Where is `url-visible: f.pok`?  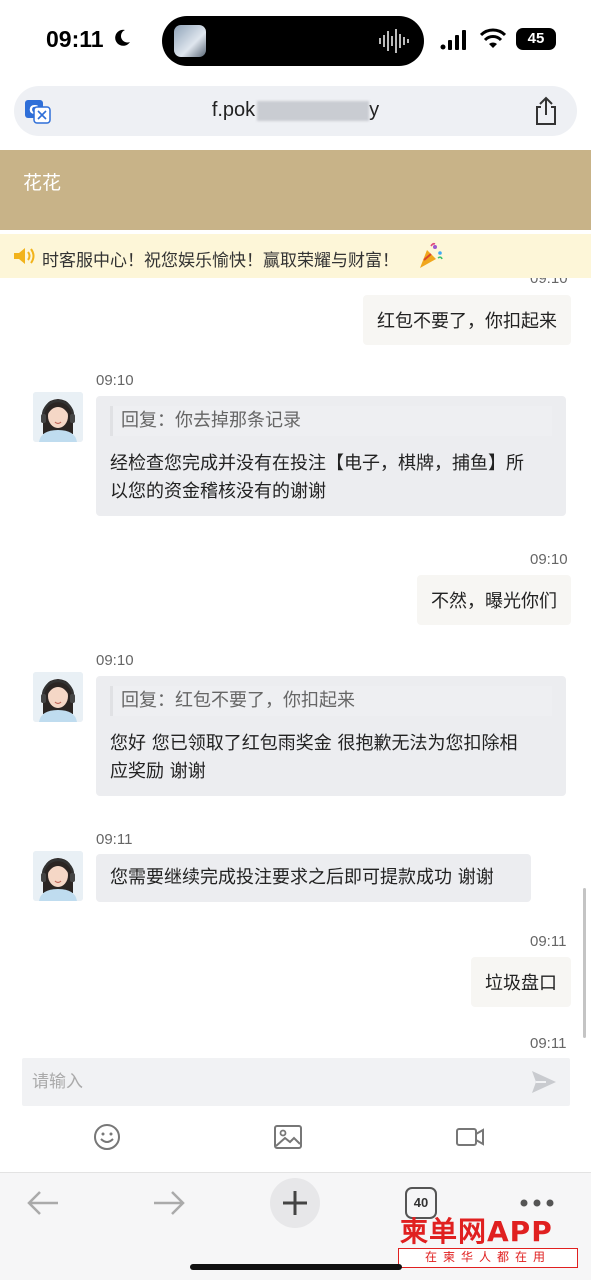 url-visible: f.pok is located at coordinates (233, 110).